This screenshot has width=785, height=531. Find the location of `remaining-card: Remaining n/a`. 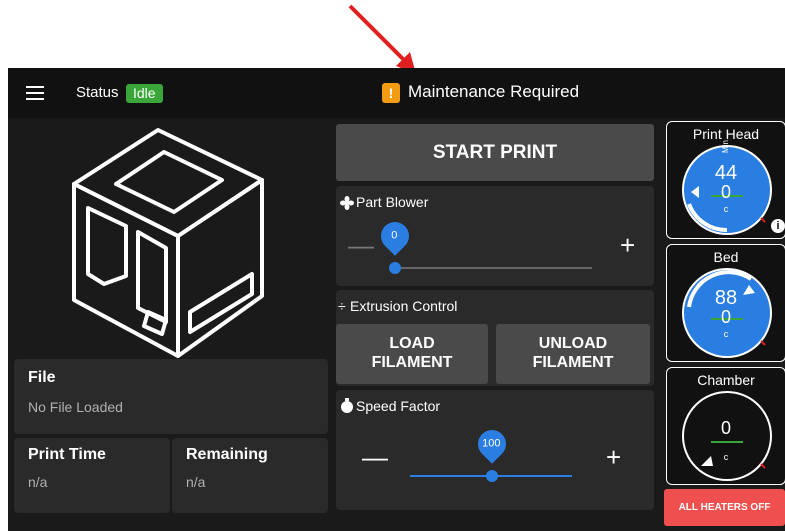

remaining-card: Remaining n/a is located at coordinates (250, 475).